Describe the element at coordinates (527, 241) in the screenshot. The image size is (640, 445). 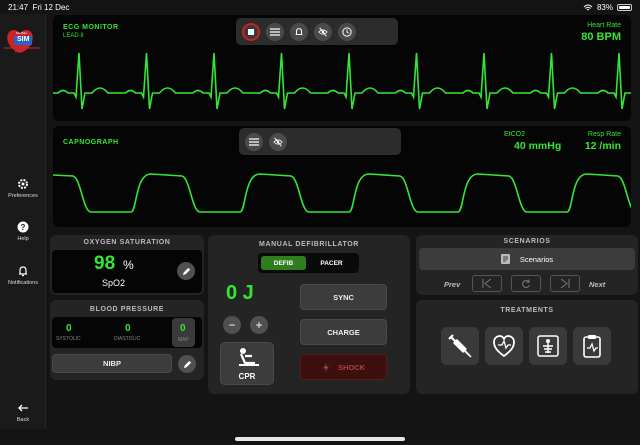
I see `scenarios-title: SCENARIOS` at that location.